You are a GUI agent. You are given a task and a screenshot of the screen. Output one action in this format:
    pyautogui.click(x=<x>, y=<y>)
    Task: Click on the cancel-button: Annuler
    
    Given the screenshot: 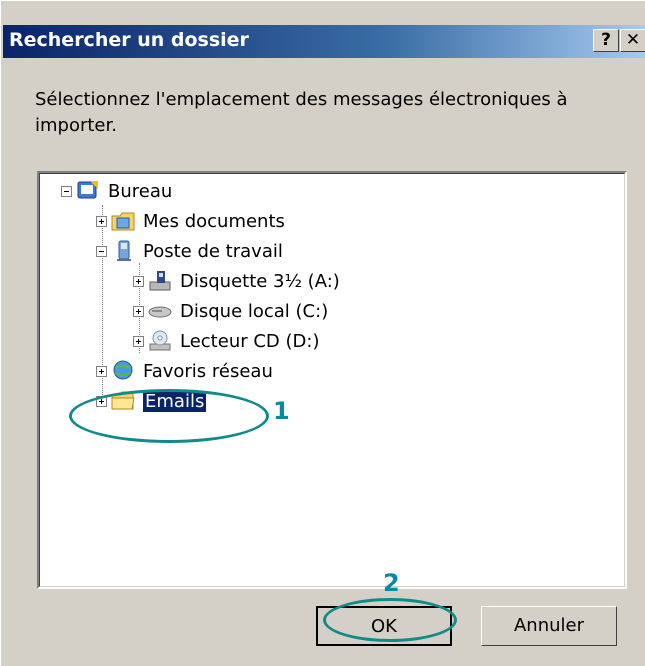 What is the action you would take?
    pyautogui.click(x=549, y=626)
    